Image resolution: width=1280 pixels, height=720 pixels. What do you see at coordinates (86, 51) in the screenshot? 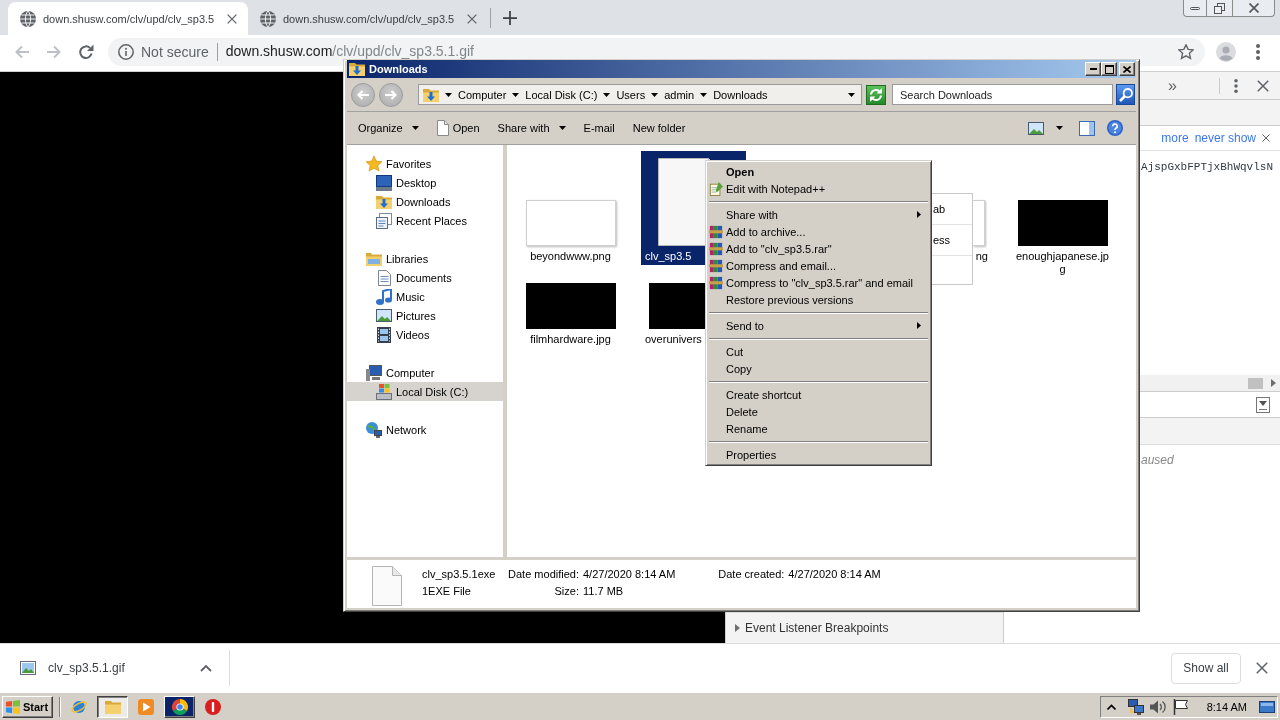
I see `reload-icon` at bounding box center [86, 51].